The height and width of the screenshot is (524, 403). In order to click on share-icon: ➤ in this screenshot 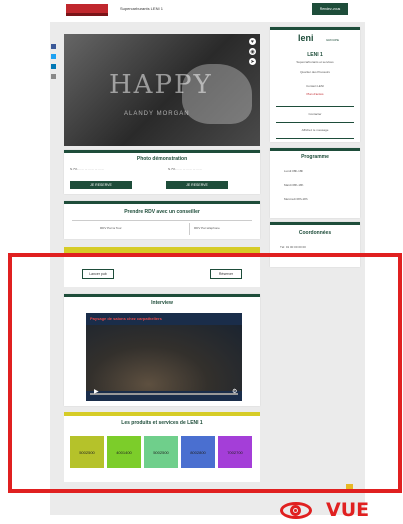, I will do `click(252, 61)`.